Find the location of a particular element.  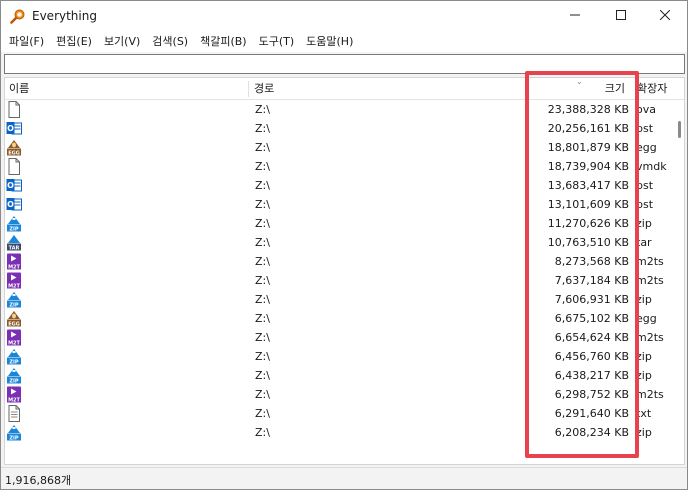

row-size: 6,298,752 KB is located at coordinates (591, 394).